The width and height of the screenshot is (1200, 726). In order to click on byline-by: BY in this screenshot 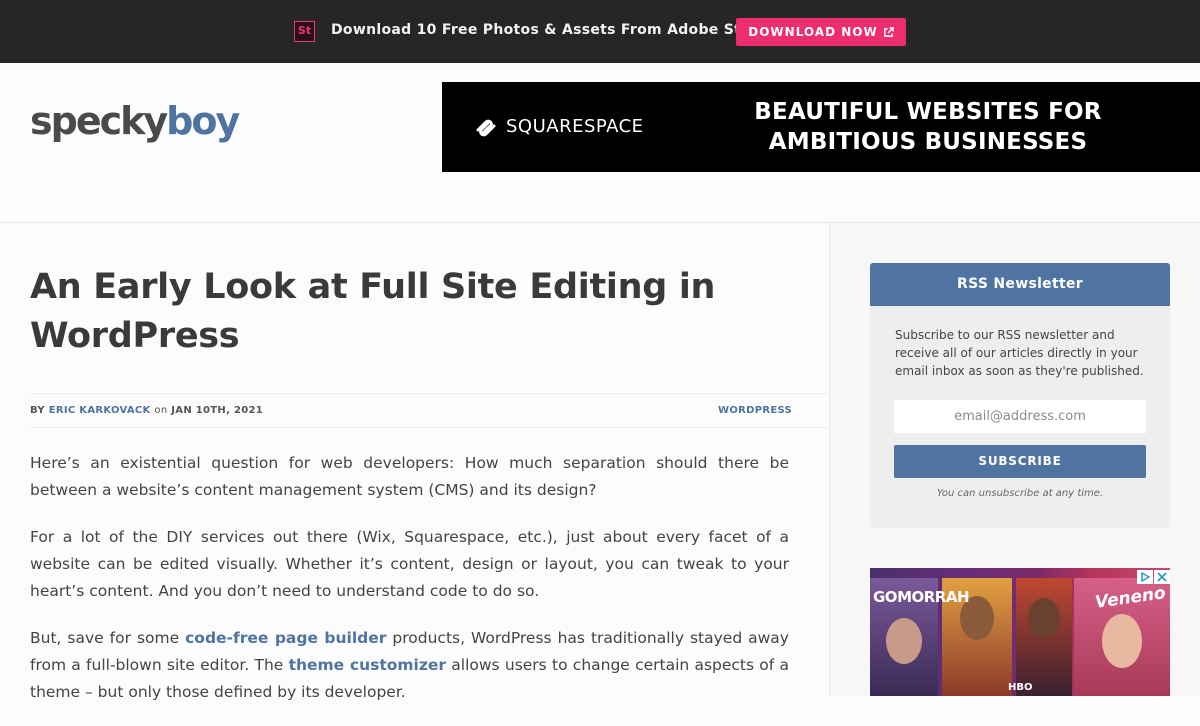, I will do `click(37, 410)`.